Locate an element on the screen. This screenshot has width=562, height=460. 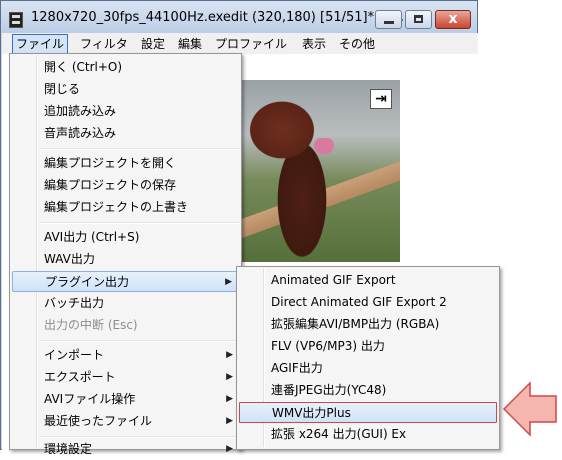
menu-item-avi-file-ops: AVIファイル操作 ▶ is located at coordinates (125, 399).